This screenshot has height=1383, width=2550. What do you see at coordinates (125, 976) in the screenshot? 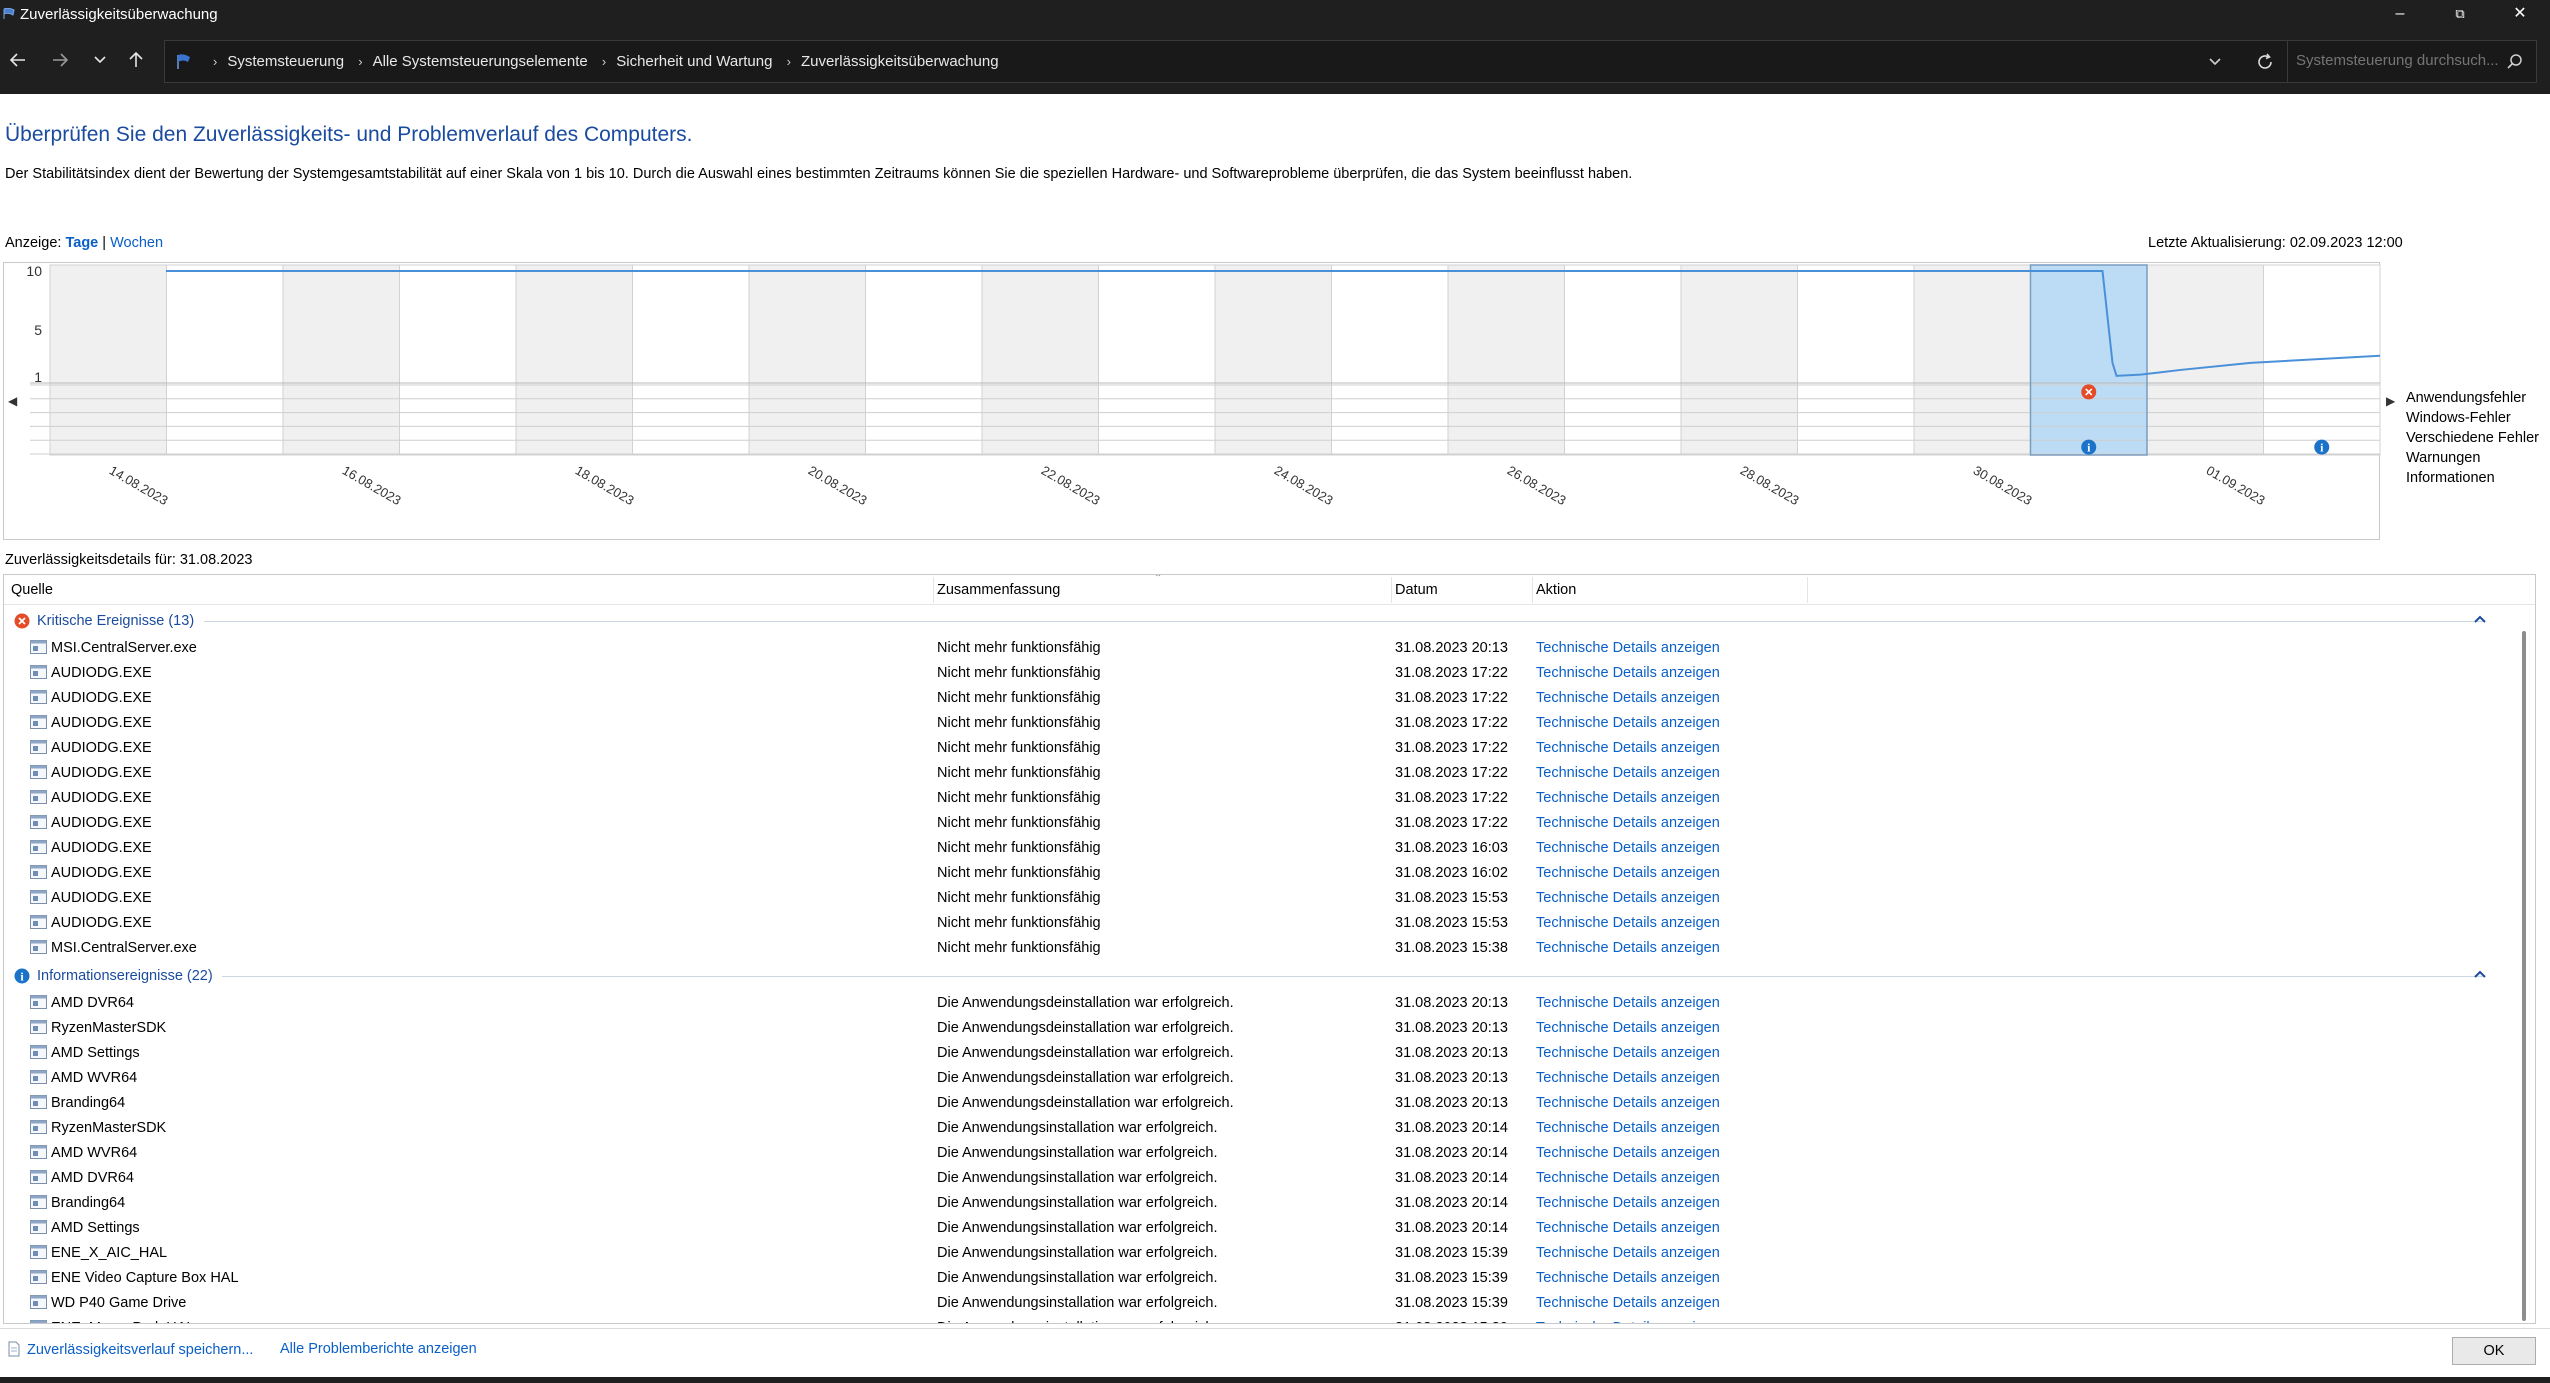
I see `event-group-label: Informationsereignisse (22)` at bounding box center [125, 976].